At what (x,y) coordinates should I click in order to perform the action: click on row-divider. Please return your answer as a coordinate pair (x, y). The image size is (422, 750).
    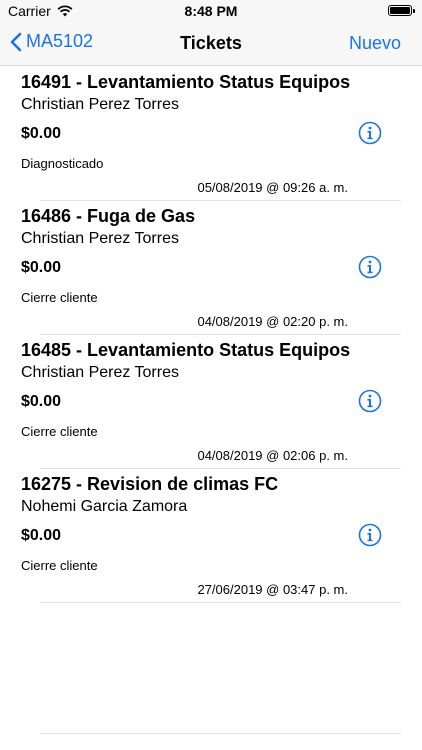
    Looking at the image, I should click on (220, 602).